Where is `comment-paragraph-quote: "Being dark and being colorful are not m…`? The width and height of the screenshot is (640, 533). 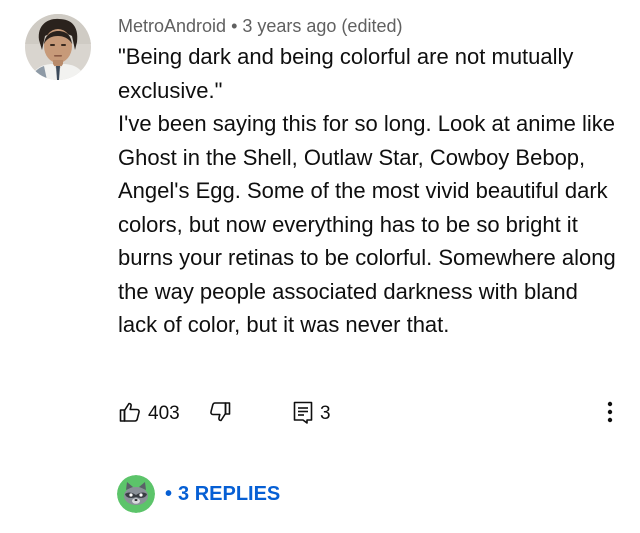
comment-paragraph-quote: "Being dark and being colorful are not m… is located at coordinates (346, 73).